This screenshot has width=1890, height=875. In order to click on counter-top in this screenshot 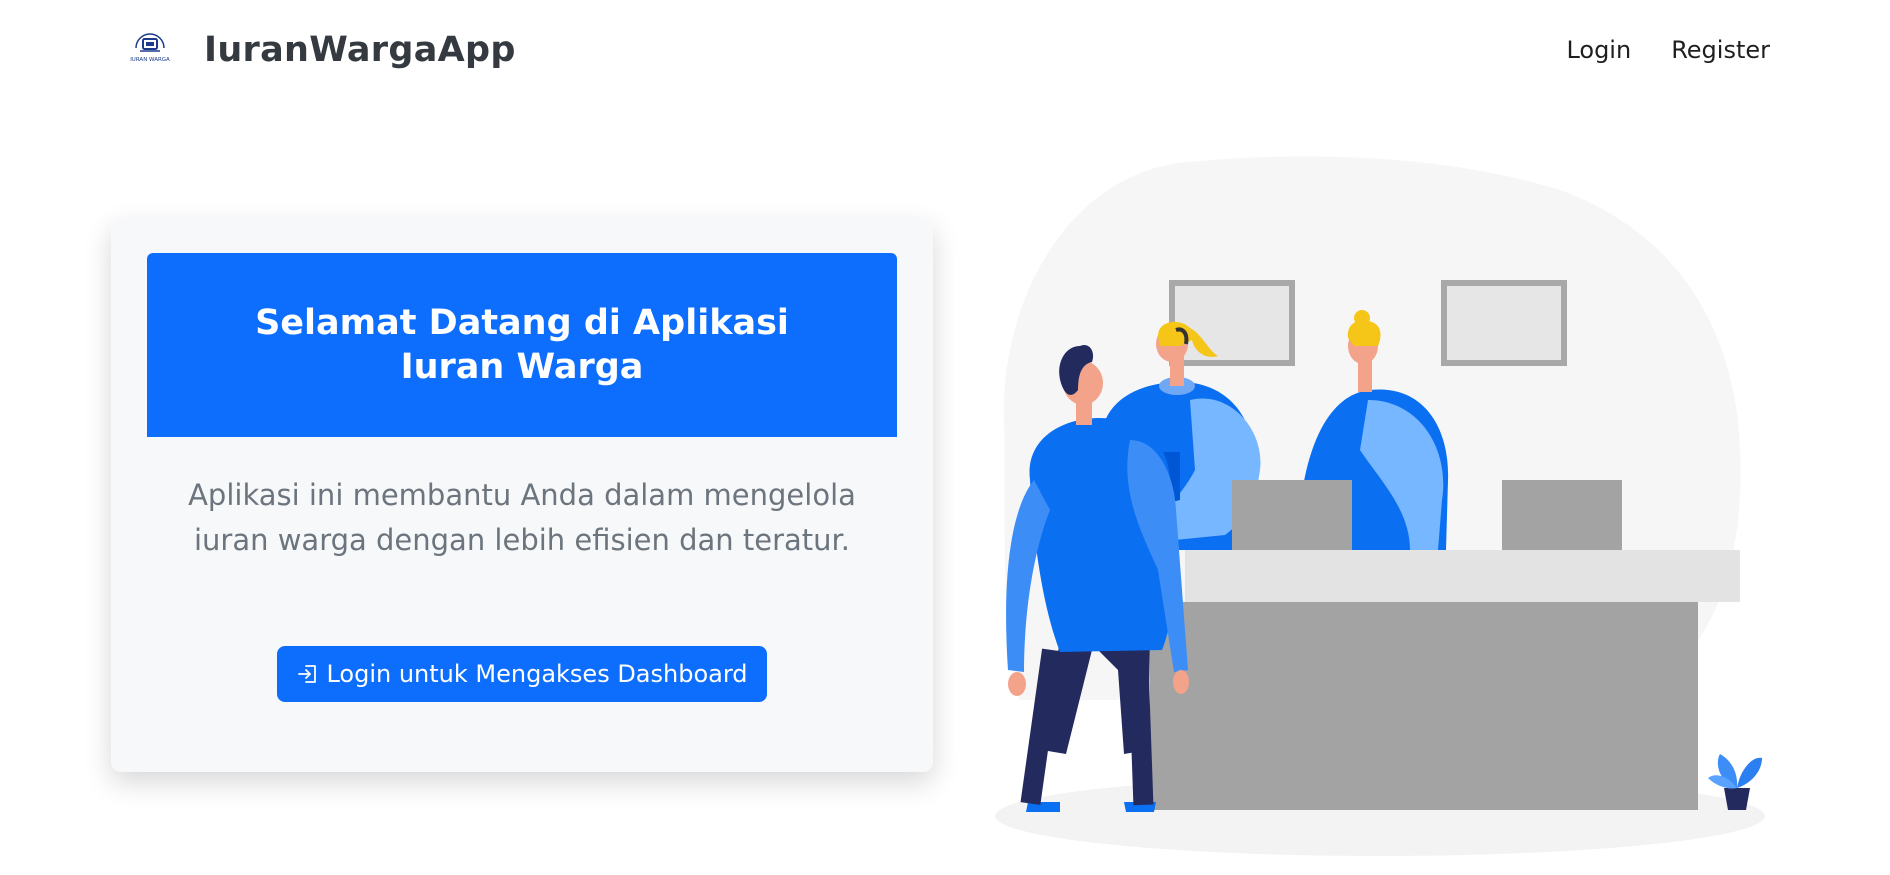, I will do `click(1462, 576)`.